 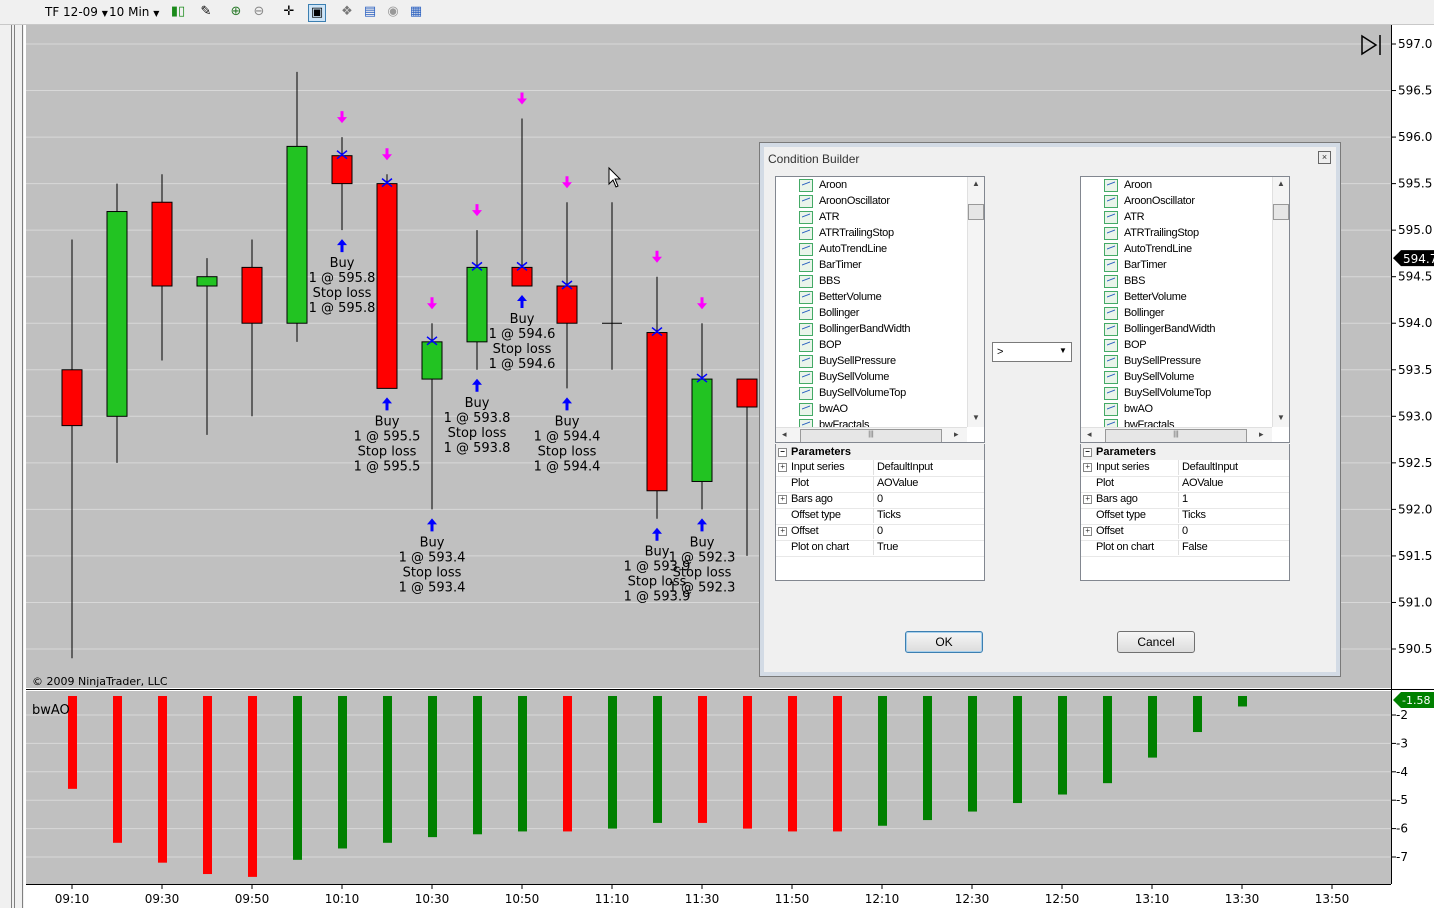 I want to click on parameter-row: Plot on chart False, so click(x=1185, y=548).